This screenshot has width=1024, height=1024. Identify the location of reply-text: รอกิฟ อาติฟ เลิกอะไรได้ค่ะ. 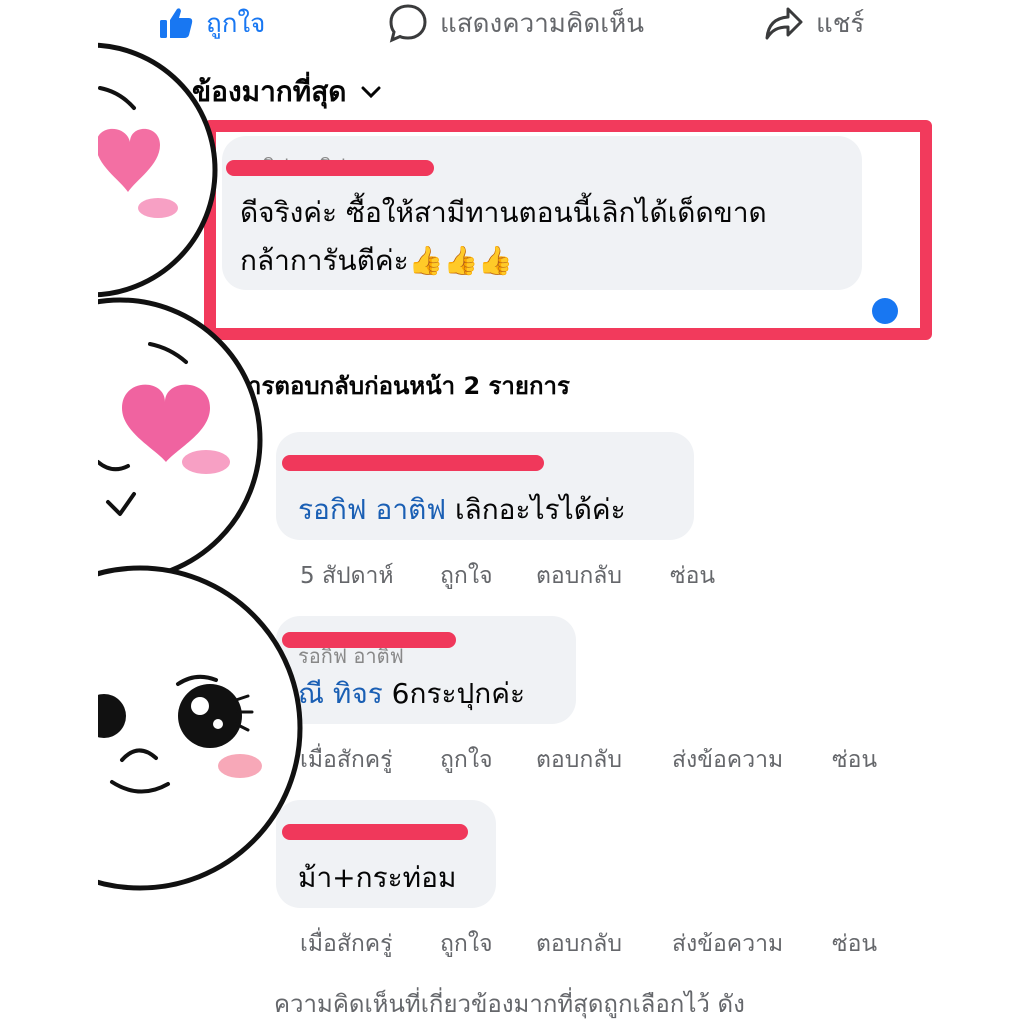
(462, 510).